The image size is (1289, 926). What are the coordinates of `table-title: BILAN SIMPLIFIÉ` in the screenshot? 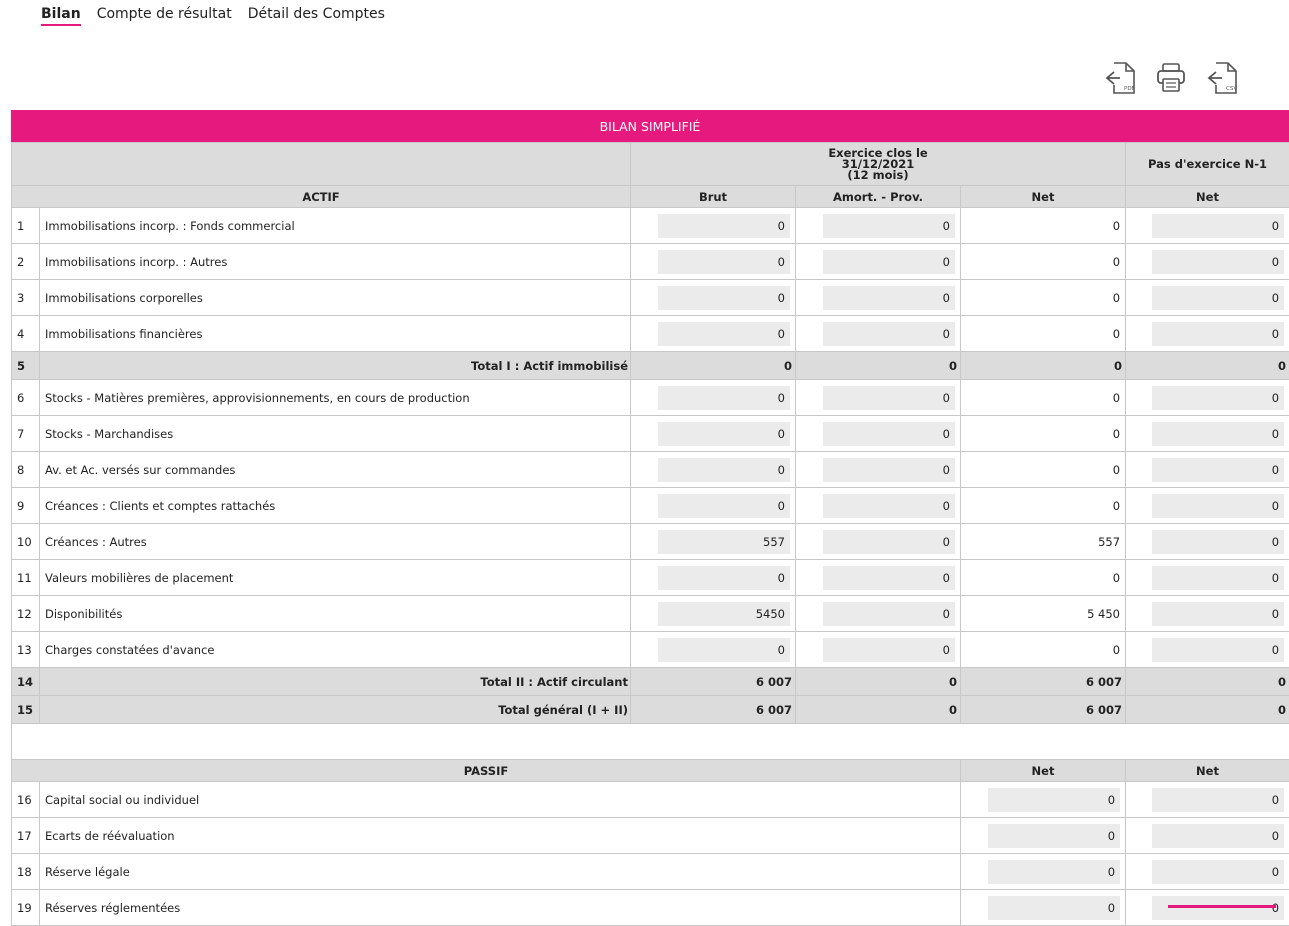 It's located at (650, 126).